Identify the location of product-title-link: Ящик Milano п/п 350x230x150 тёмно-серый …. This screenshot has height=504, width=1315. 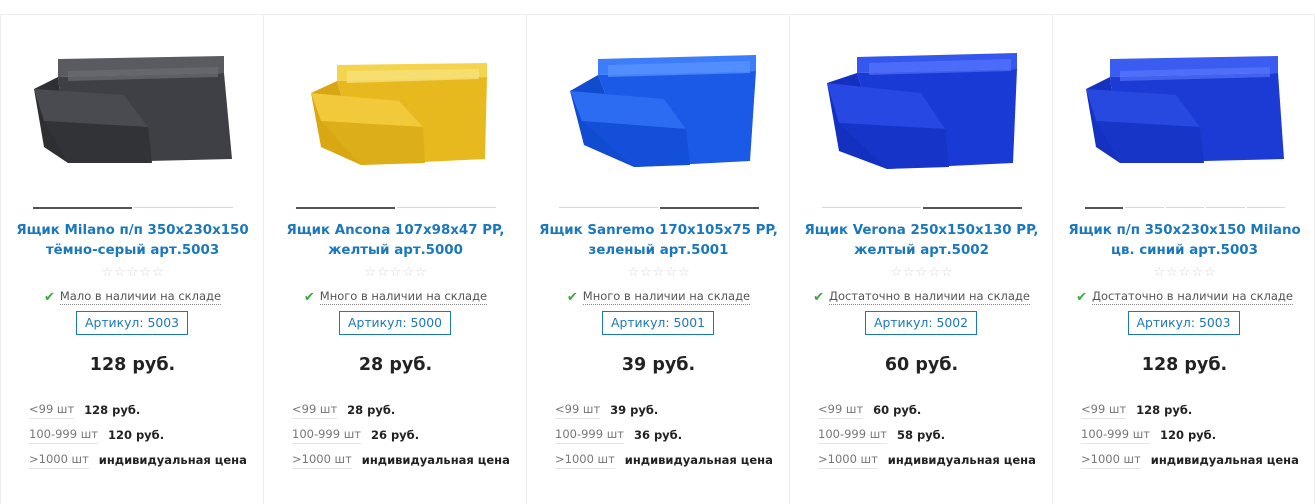
(132, 241).